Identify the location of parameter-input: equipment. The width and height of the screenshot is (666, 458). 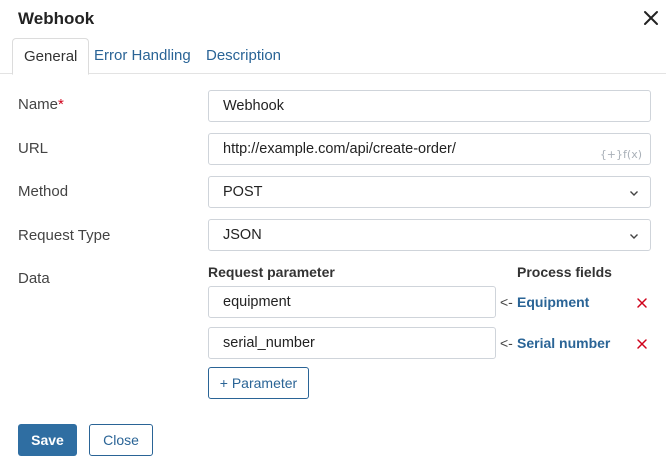
(352, 302).